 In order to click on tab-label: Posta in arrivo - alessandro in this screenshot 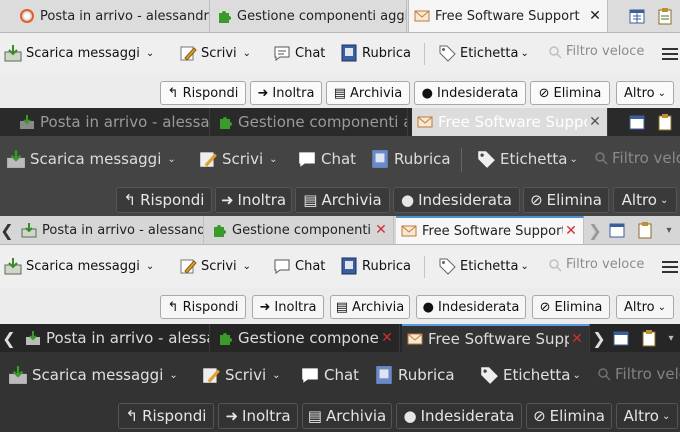, I will do `click(127, 338)`.